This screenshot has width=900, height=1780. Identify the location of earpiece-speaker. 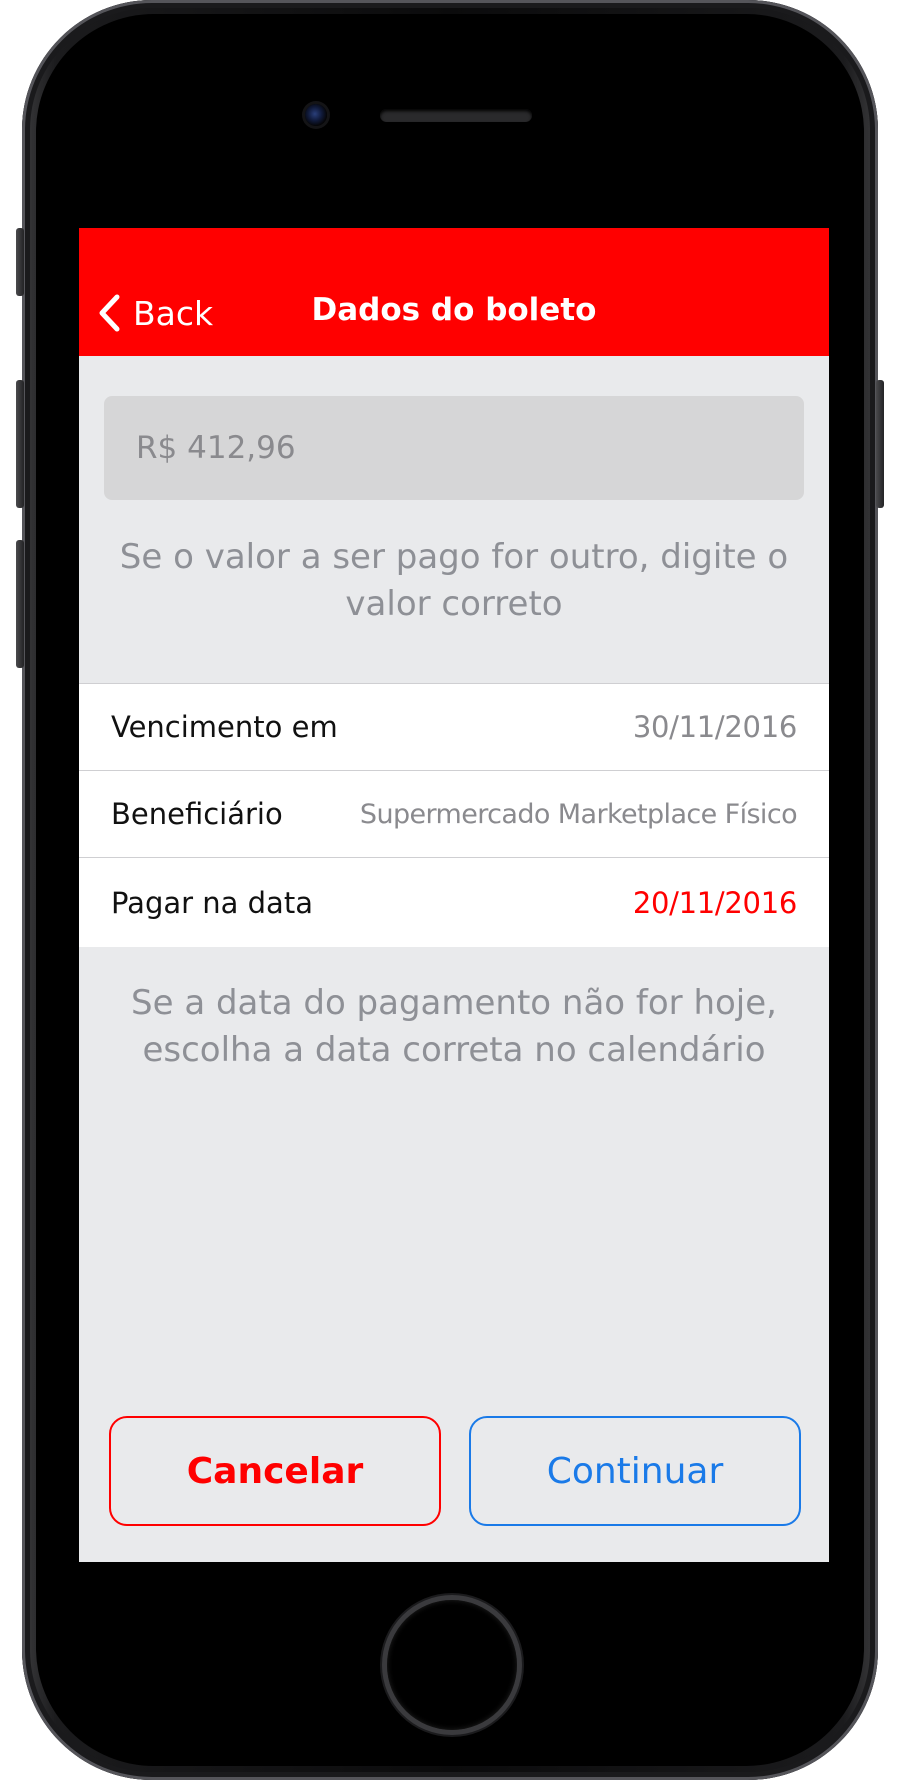
(456, 115).